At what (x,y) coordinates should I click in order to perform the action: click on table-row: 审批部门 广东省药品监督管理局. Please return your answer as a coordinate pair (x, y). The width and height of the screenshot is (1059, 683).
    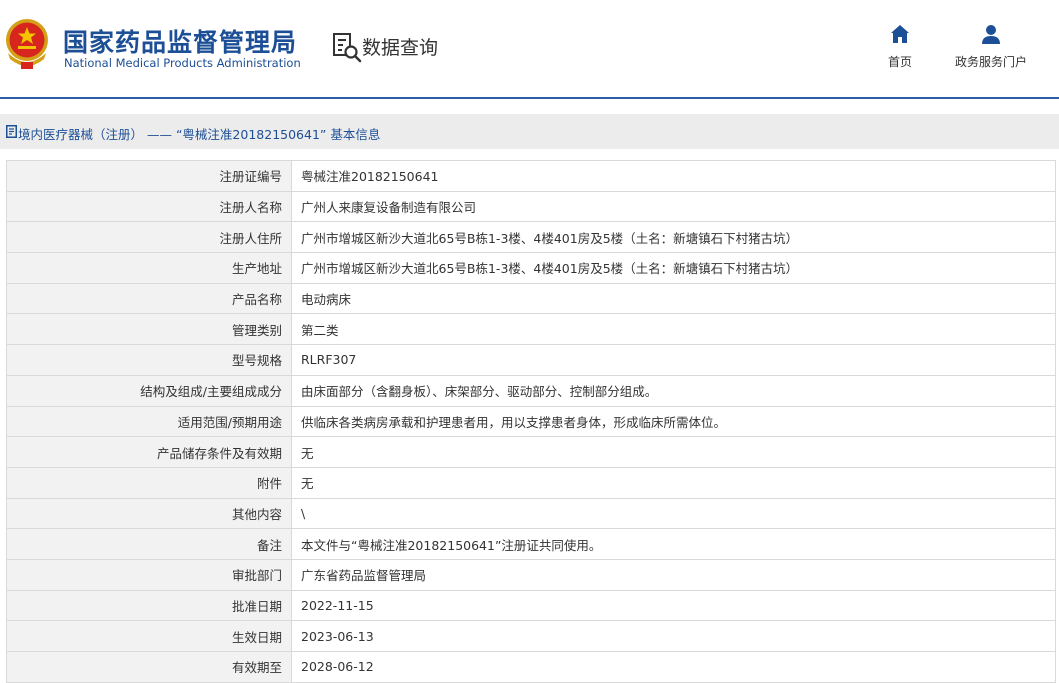
    Looking at the image, I should click on (531, 574).